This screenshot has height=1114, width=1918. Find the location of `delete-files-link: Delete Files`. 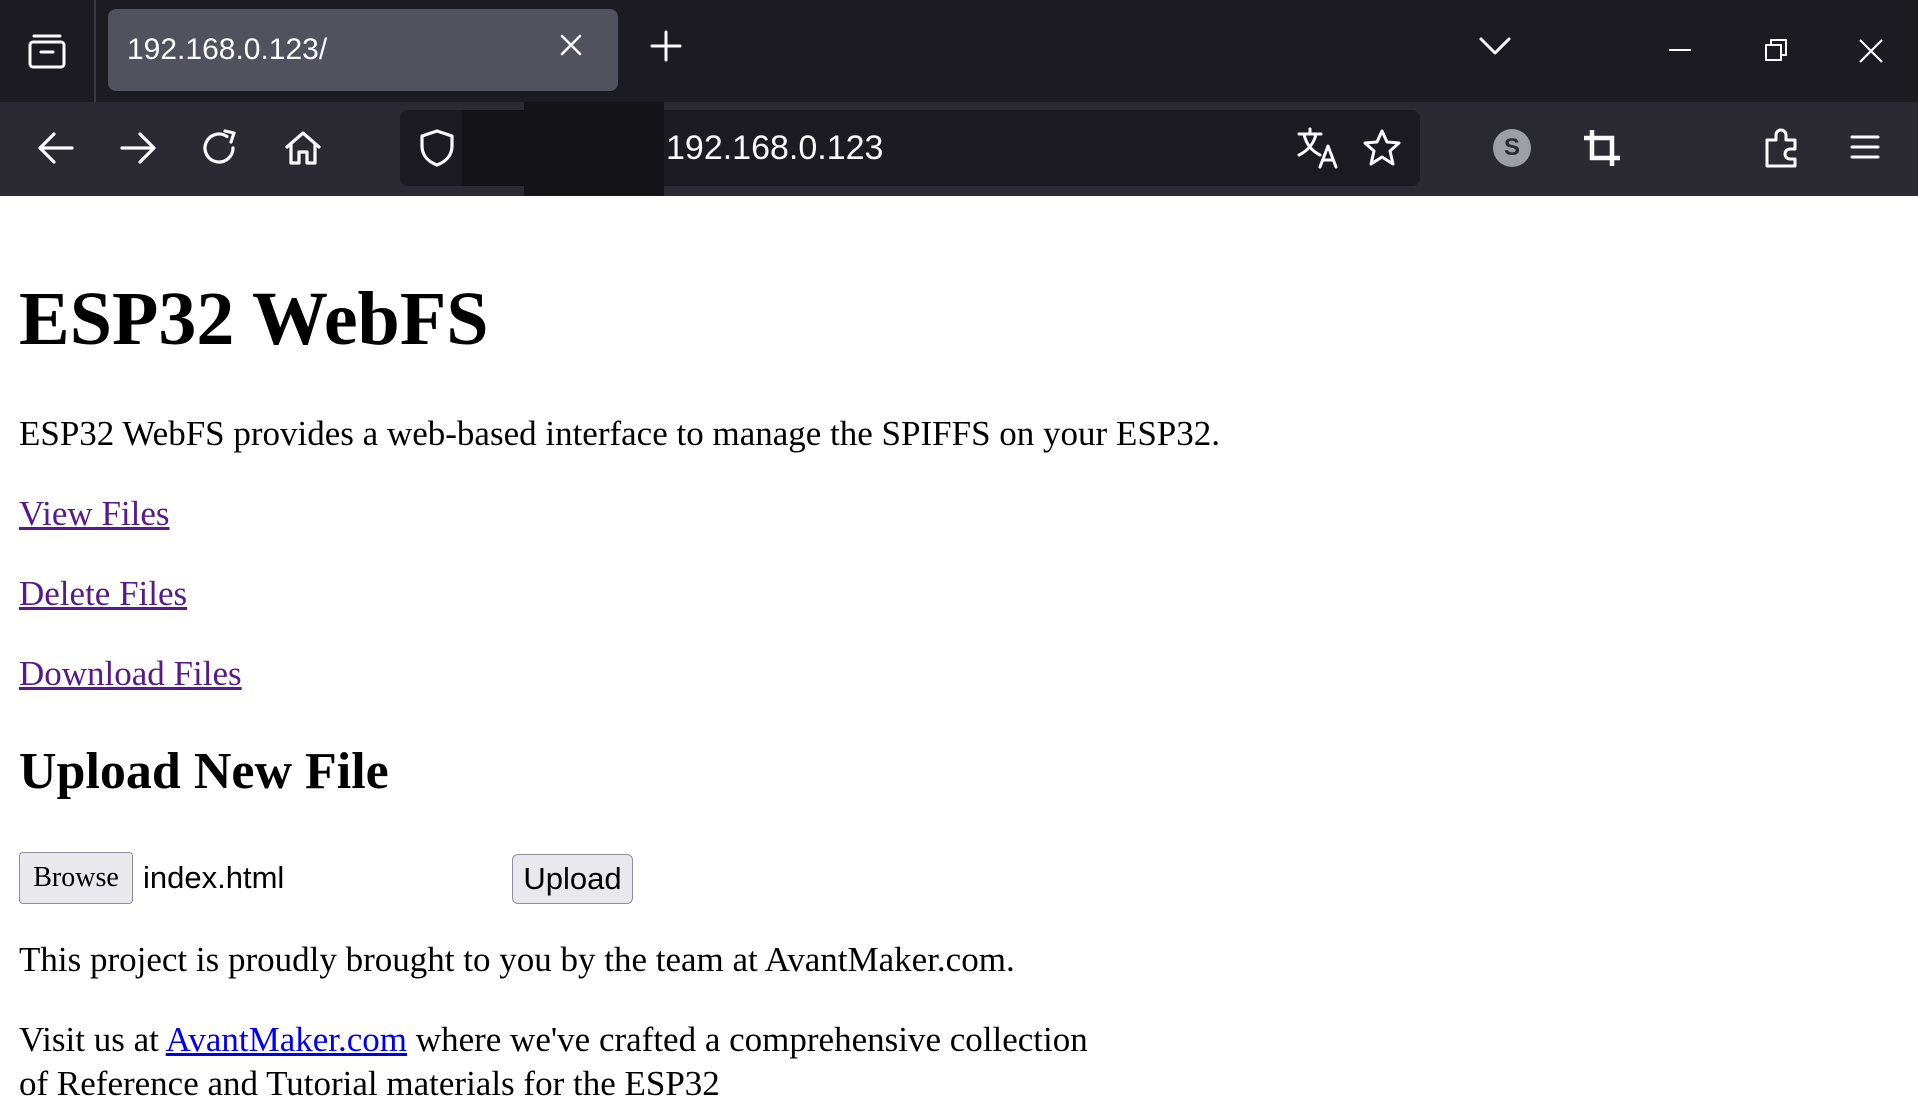

delete-files-link: Delete Files is located at coordinates (103, 594).